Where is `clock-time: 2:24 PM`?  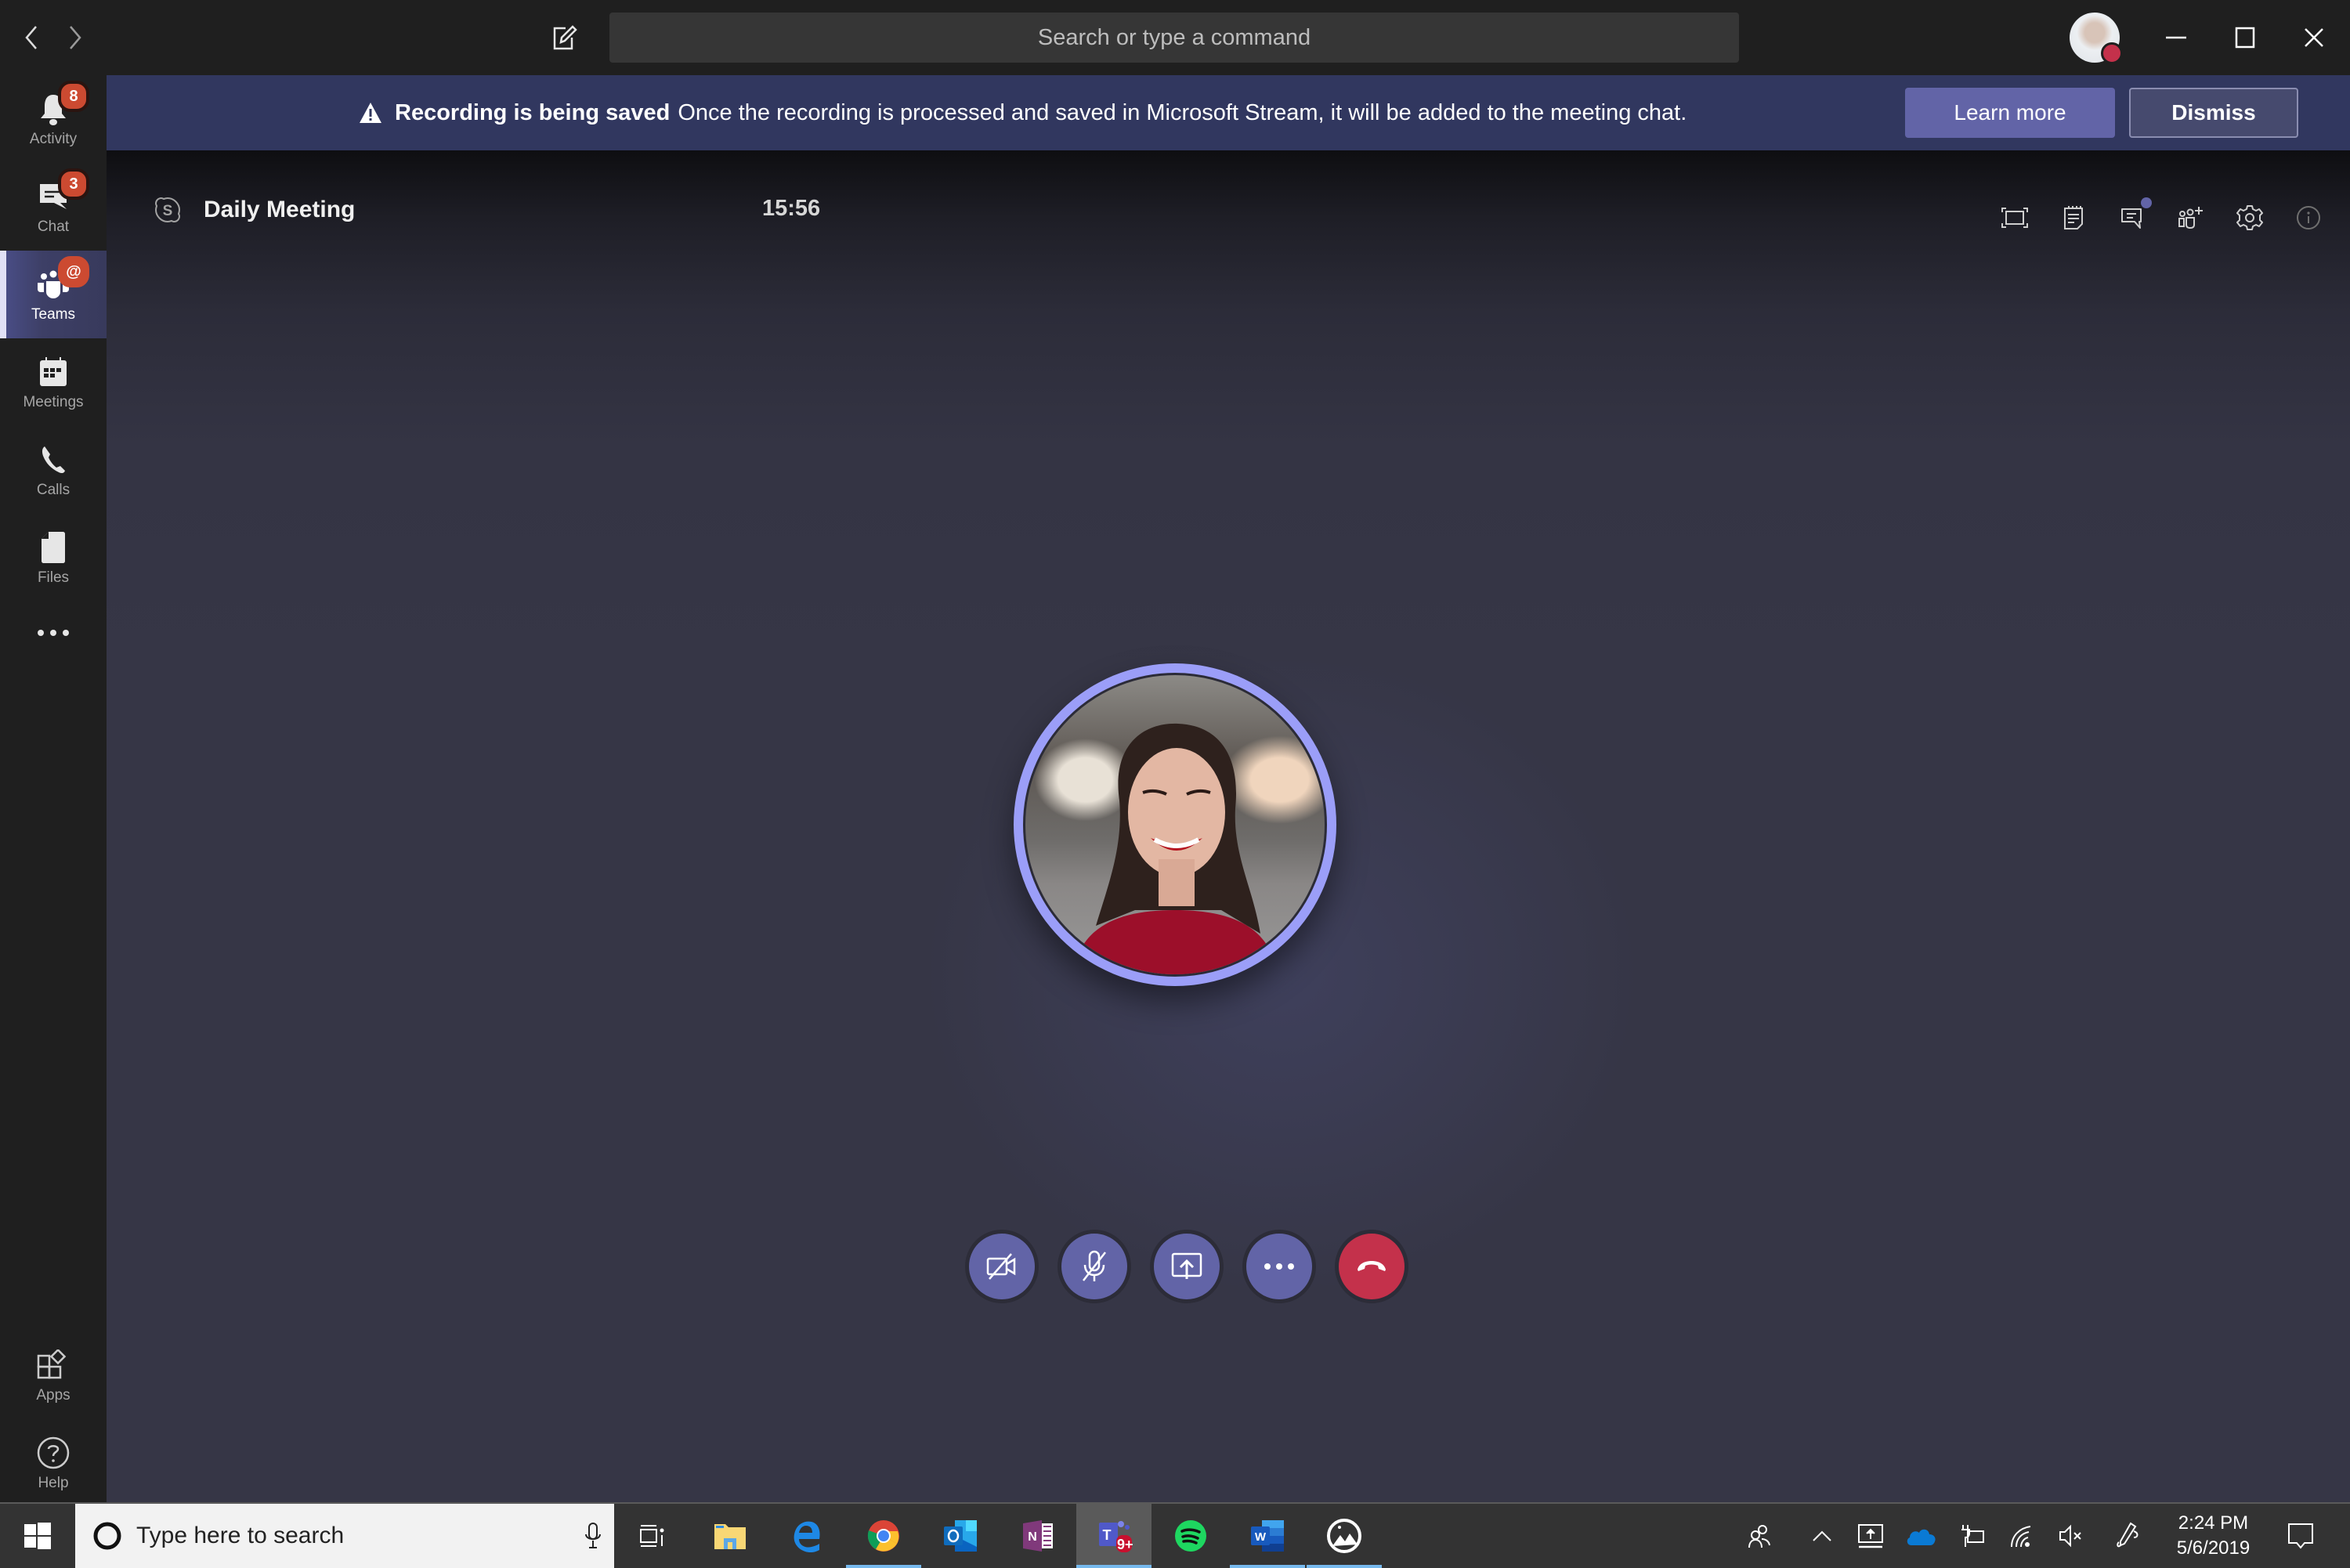
clock-time: 2:24 PM is located at coordinates (2213, 1523).